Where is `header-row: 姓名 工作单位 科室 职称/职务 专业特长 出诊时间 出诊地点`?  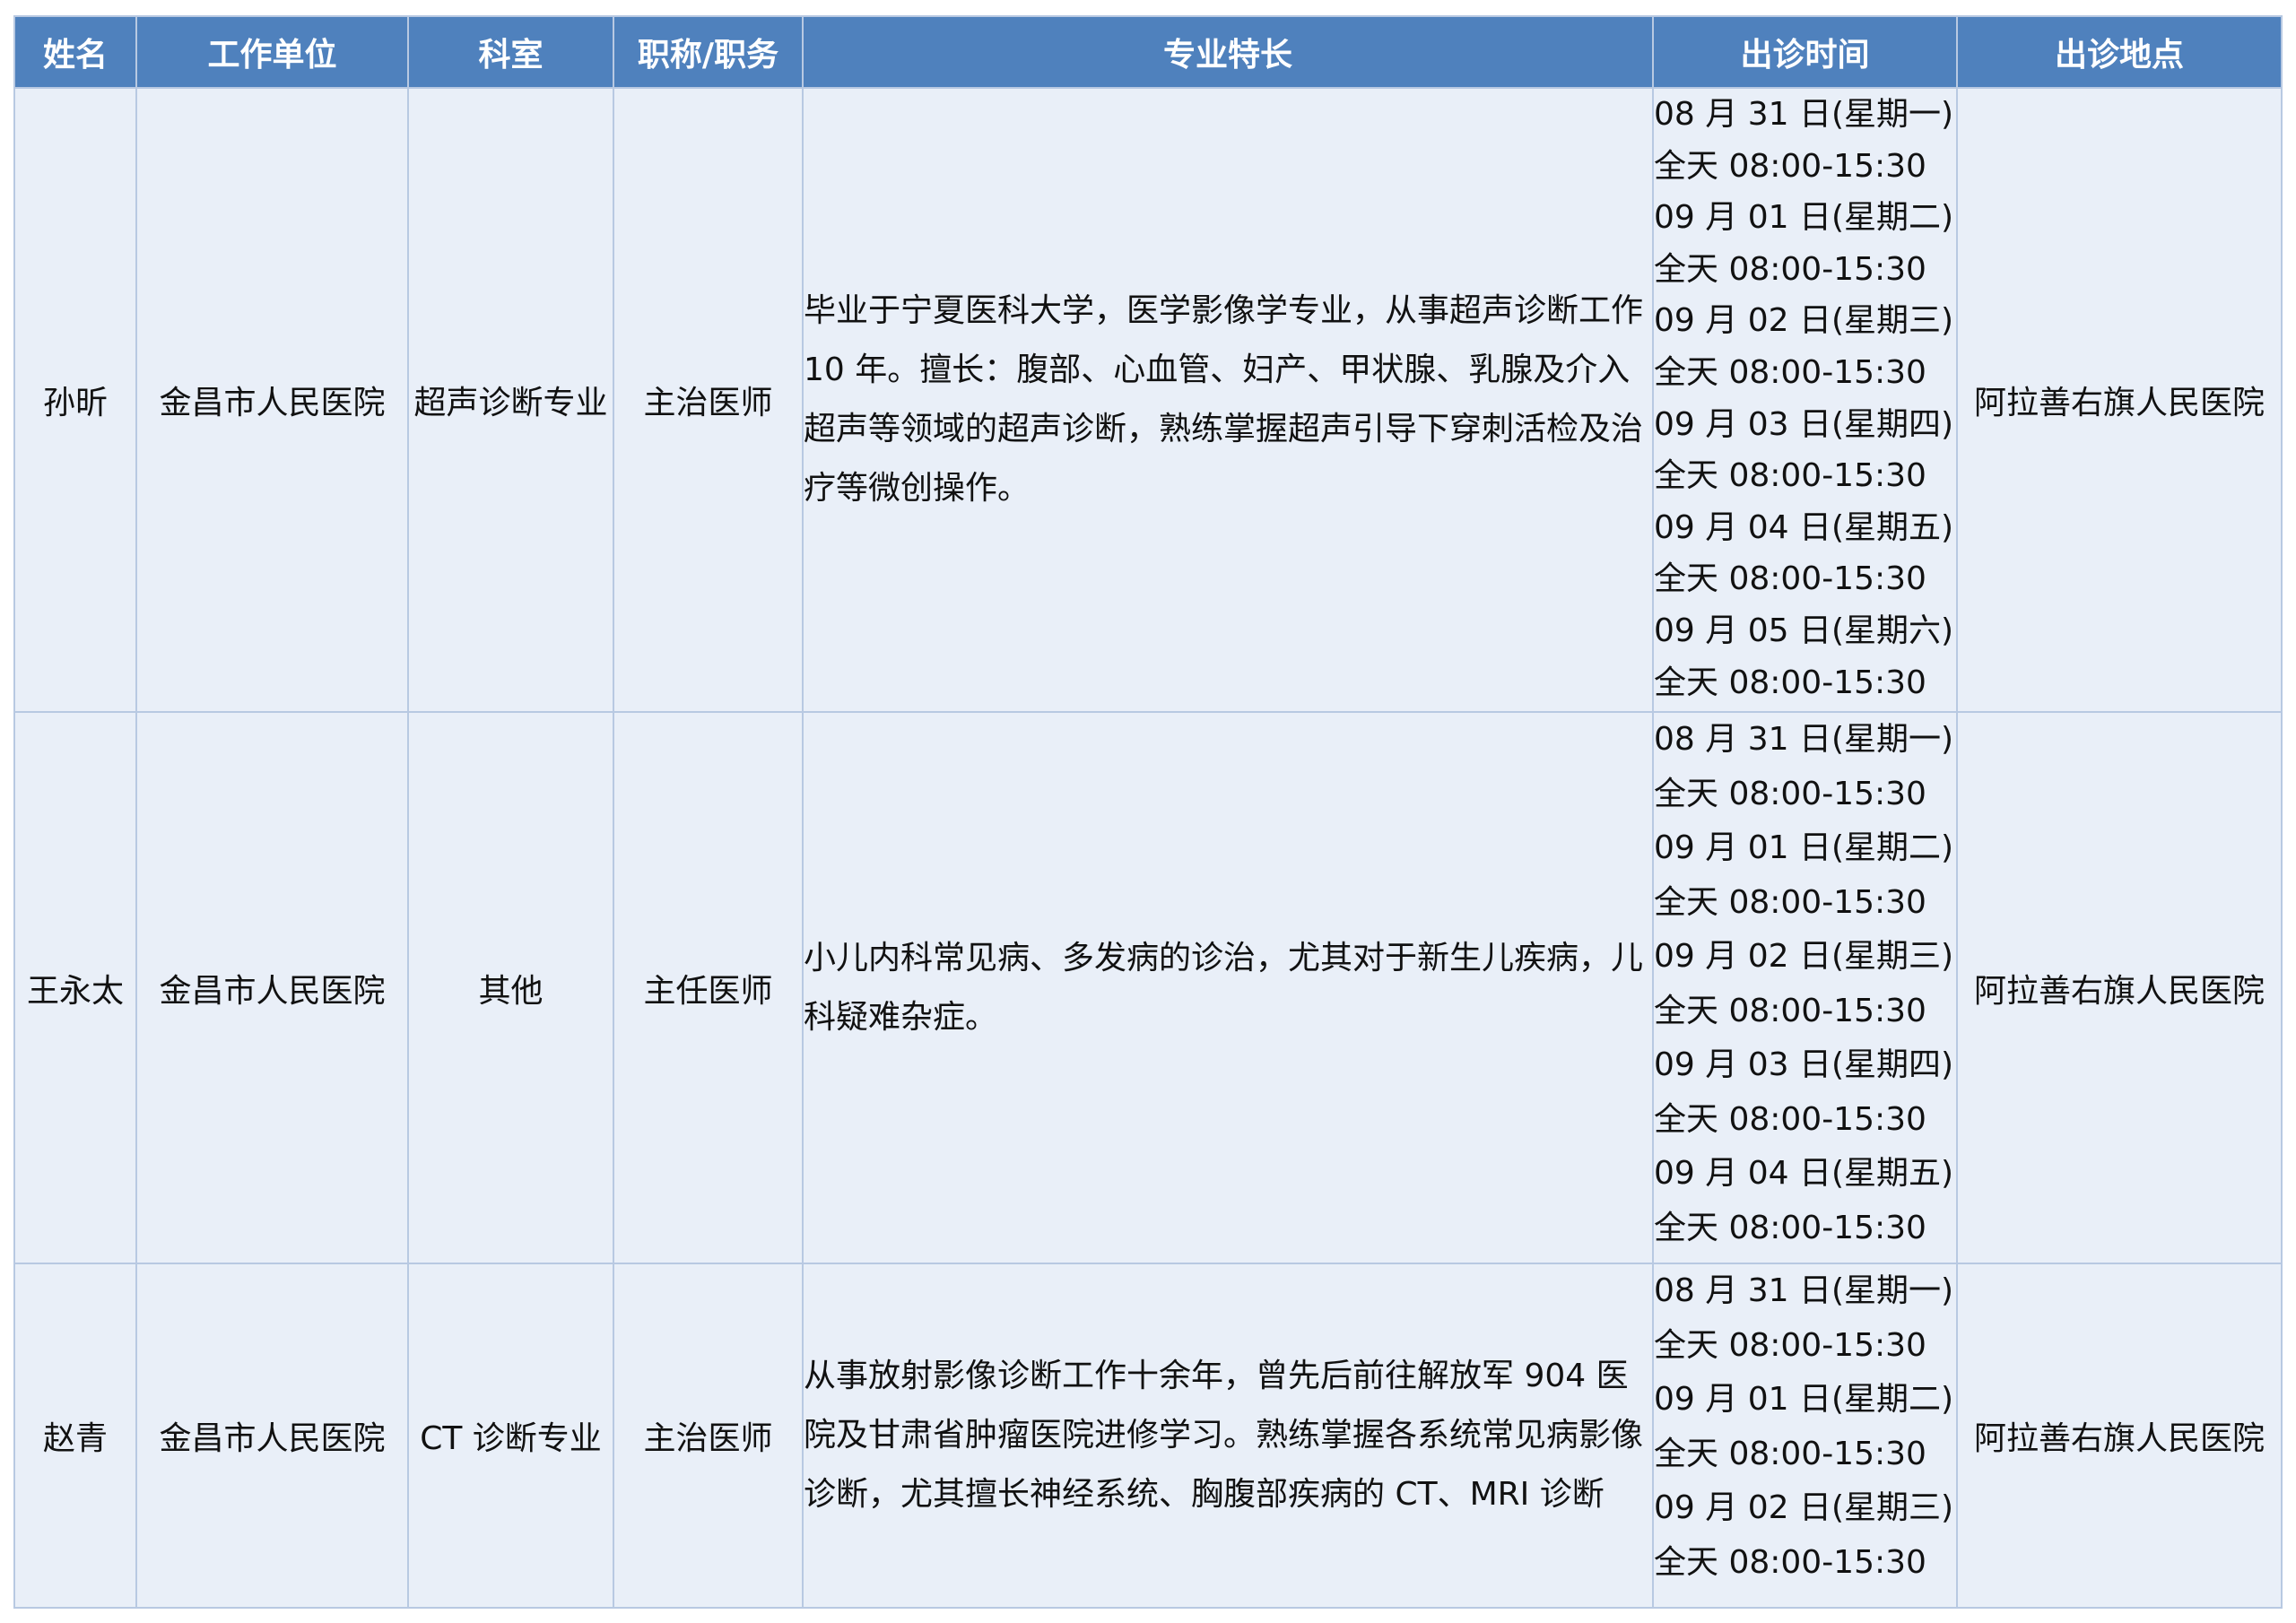
header-row: 姓名 工作单位 科室 职称/职务 专业特长 出诊时间 出诊地点 is located at coordinates (1148, 52).